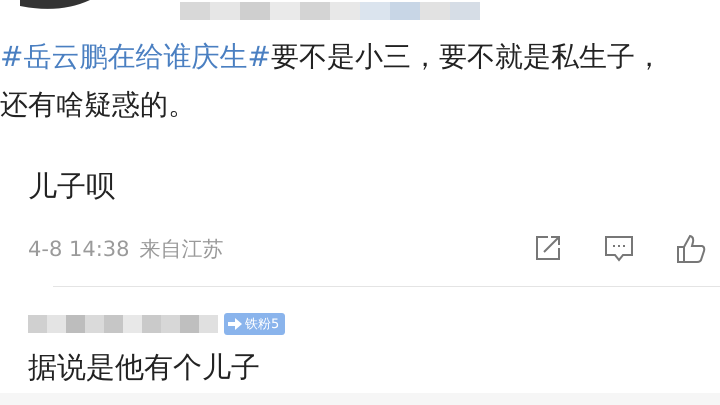 This screenshot has width=720, height=405. I want to click on post-text: 还有啥疑惑的。, so click(98, 105).